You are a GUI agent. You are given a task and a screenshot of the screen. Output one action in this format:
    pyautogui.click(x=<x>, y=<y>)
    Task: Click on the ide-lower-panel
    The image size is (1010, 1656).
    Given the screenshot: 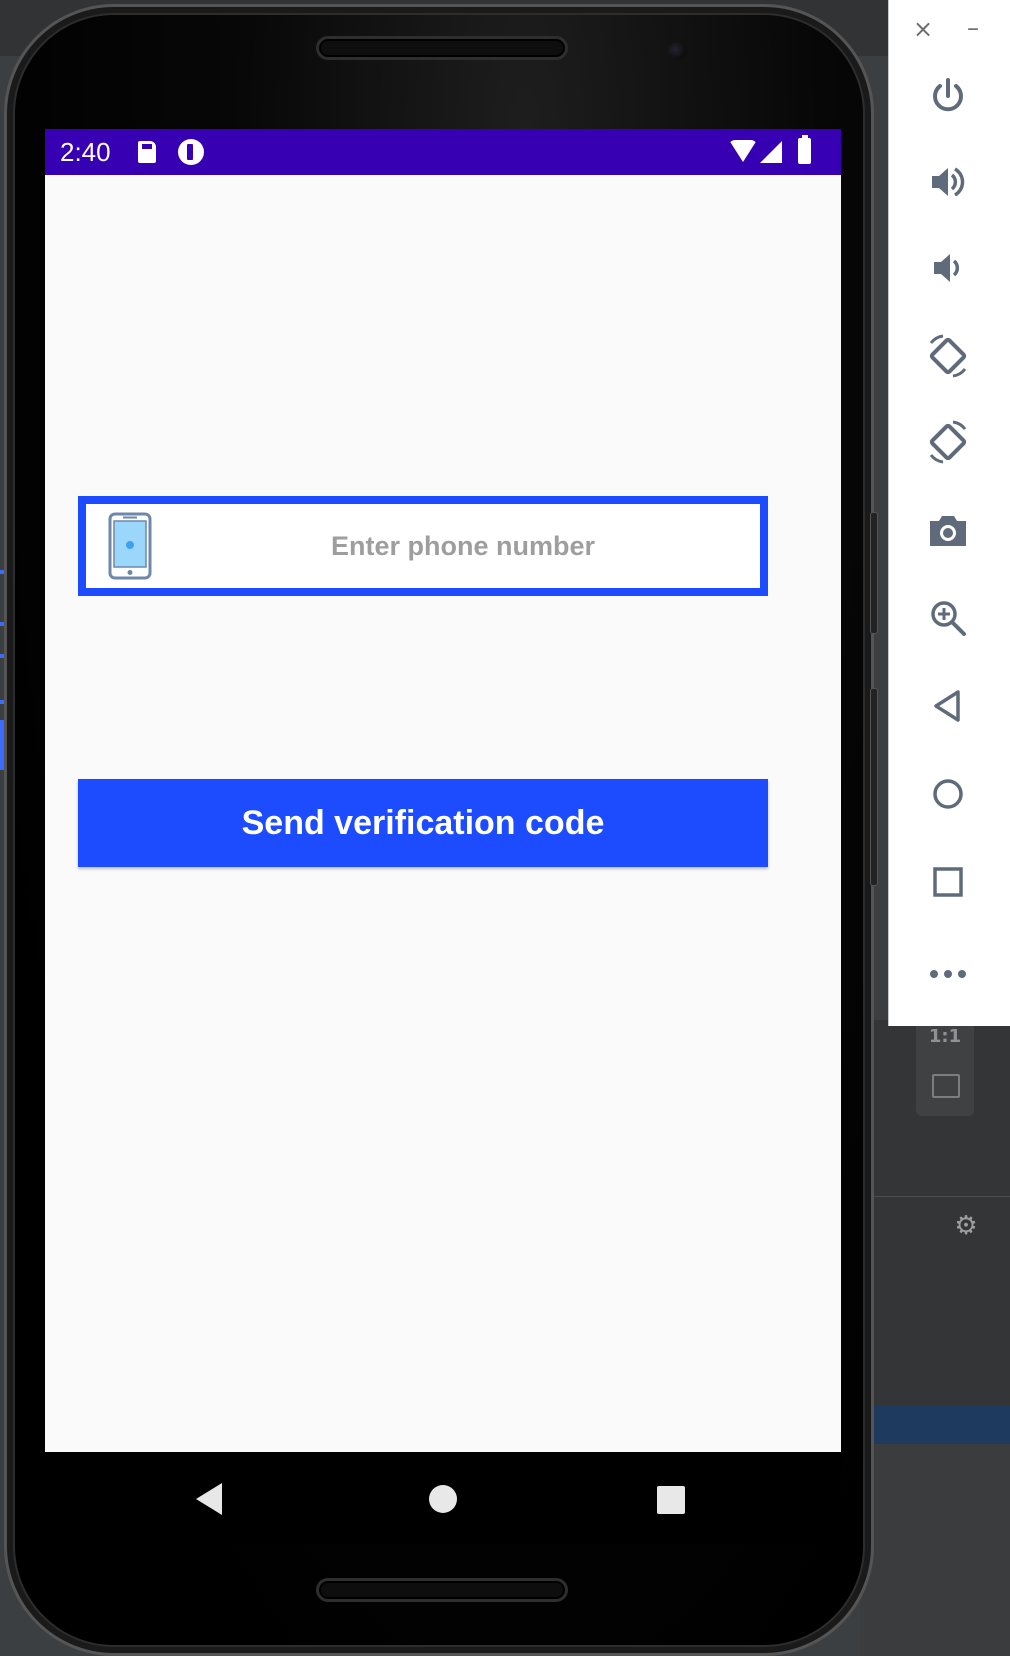 What is the action you would take?
    pyautogui.click(x=935, y=1550)
    